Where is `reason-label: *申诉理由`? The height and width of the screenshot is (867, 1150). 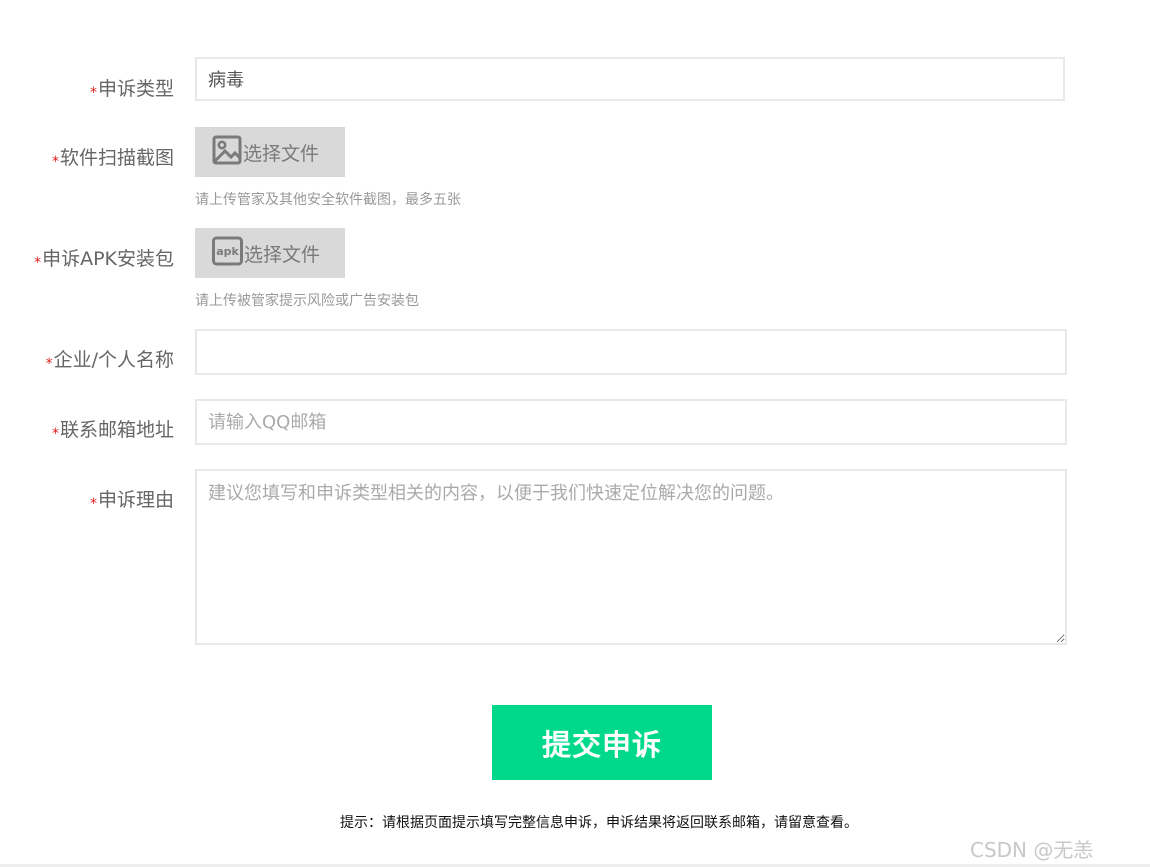
reason-label: *申诉理由 is located at coordinates (131, 500).